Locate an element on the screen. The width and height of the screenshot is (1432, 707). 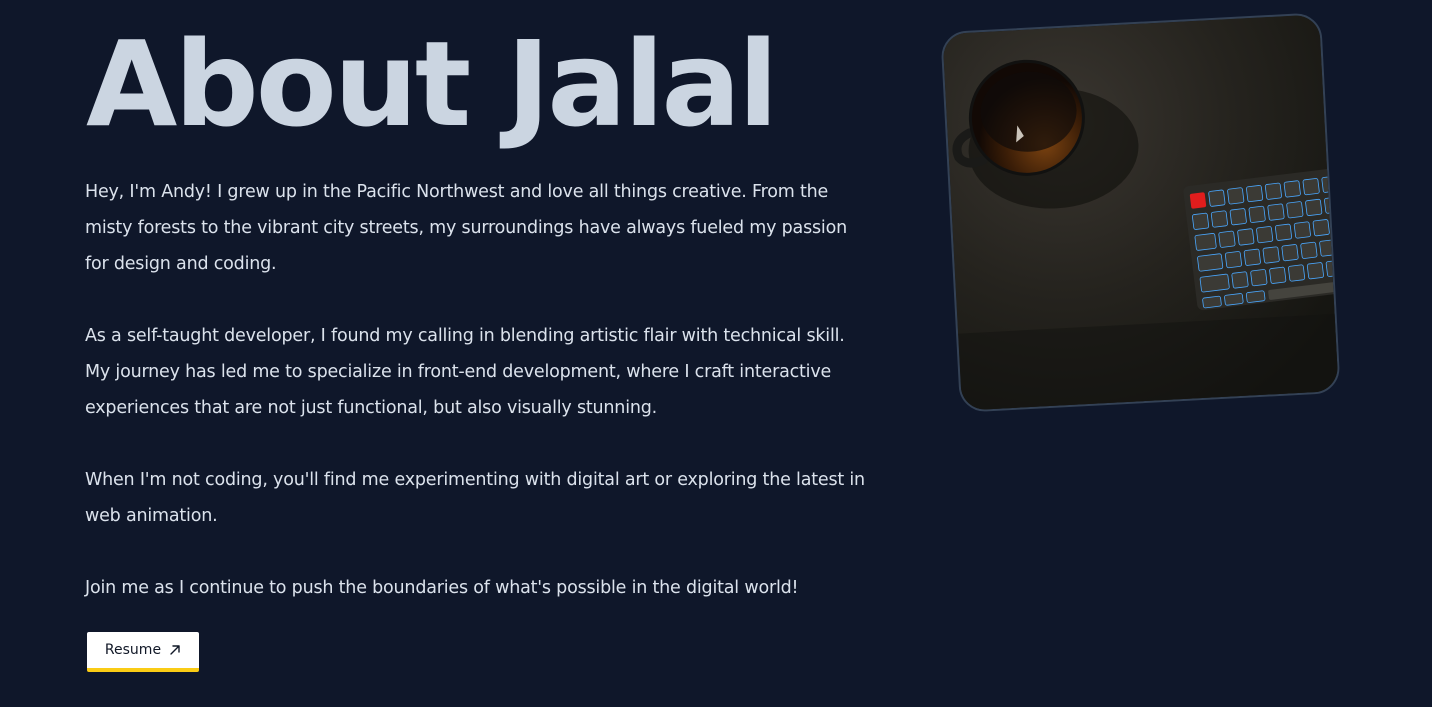
resume-button: Resume is located at coordinates (143, 652).